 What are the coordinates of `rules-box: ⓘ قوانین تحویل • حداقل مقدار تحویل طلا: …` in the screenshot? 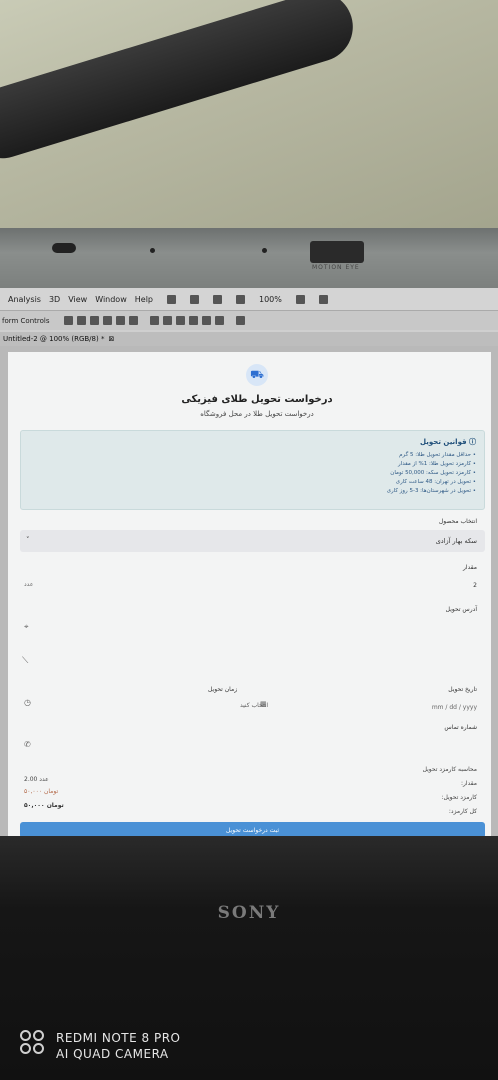 It's located at (252, 470).